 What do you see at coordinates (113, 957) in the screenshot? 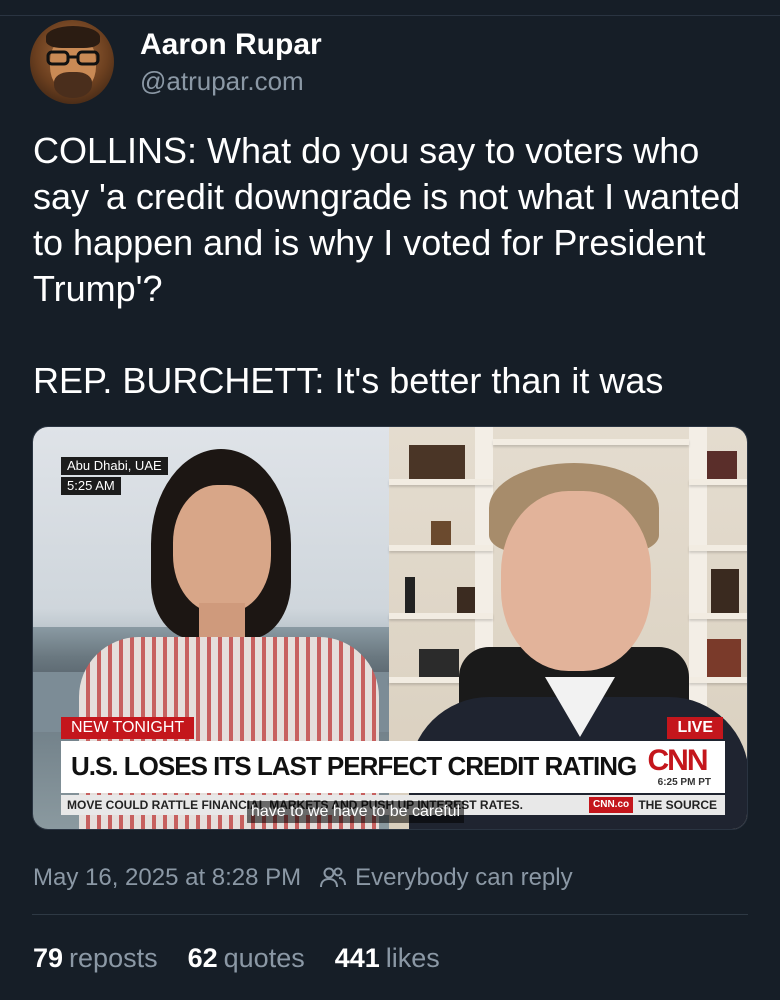
I see `reposts-label: reposts` at bounding box center [113, 957].